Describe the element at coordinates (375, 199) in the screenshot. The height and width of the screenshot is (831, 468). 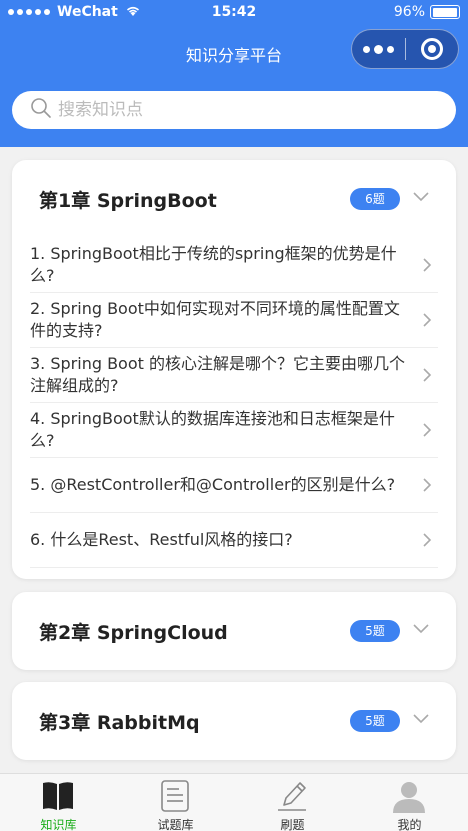
I see `question-count-badge: 6题` at that location.